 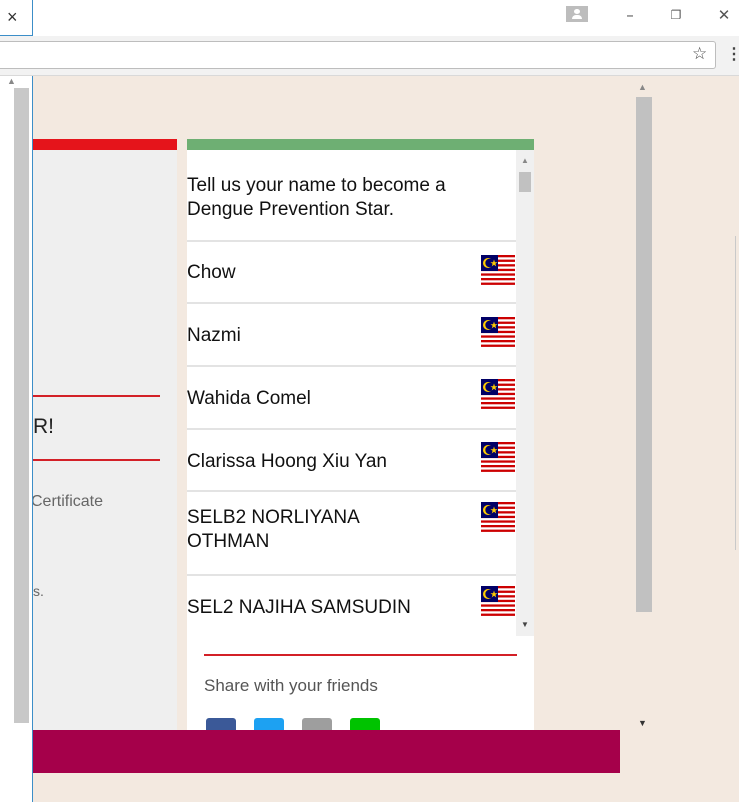 What do you see at coordinates (351, 335) in the screenshot?
I see `list-item: Nazmi` at bounding box center [351, 335].